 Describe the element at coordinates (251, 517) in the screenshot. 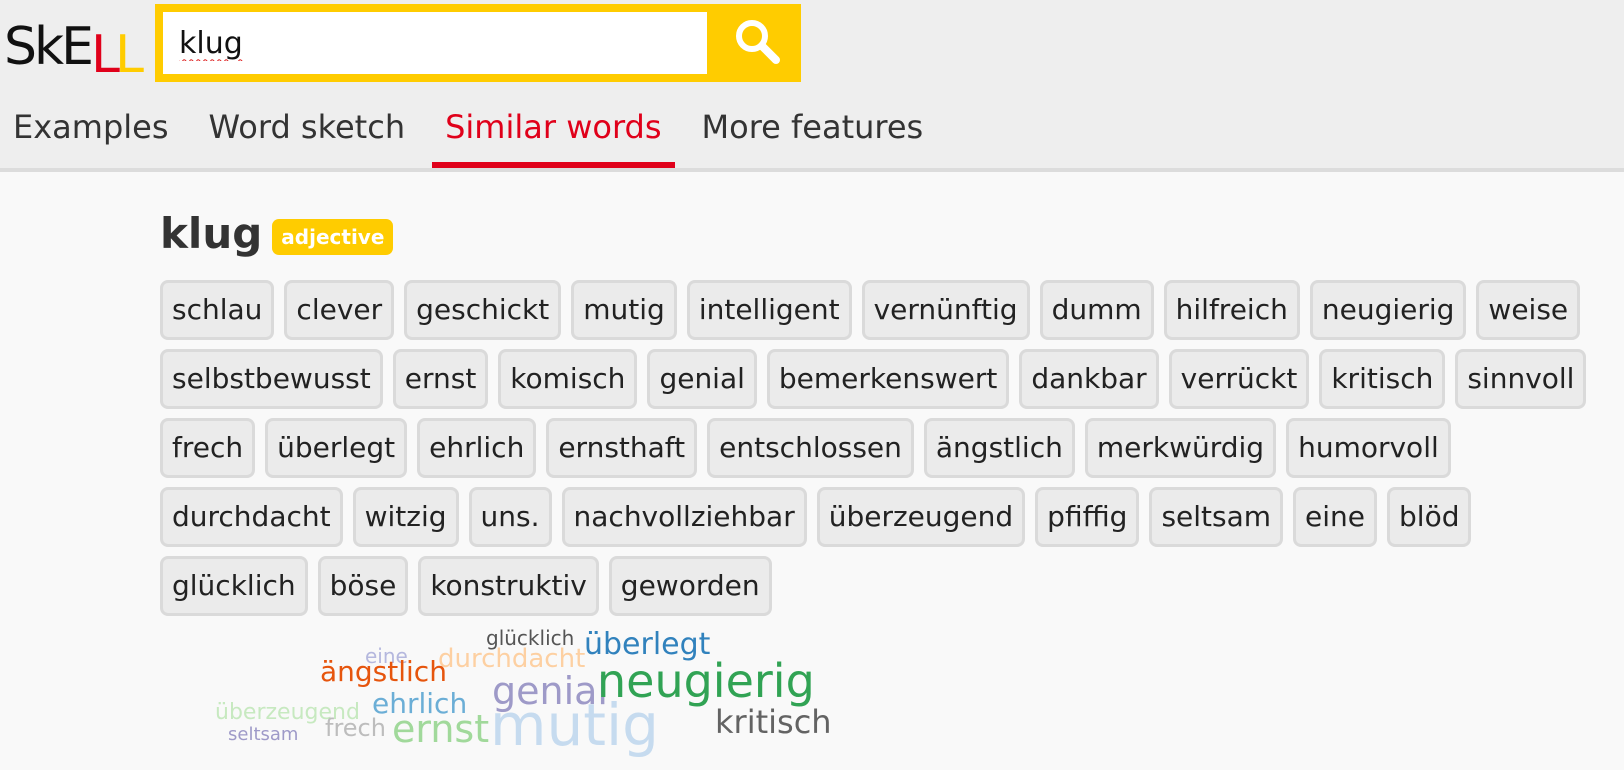

I see `similar-word-chip: durchdacht` at that location.